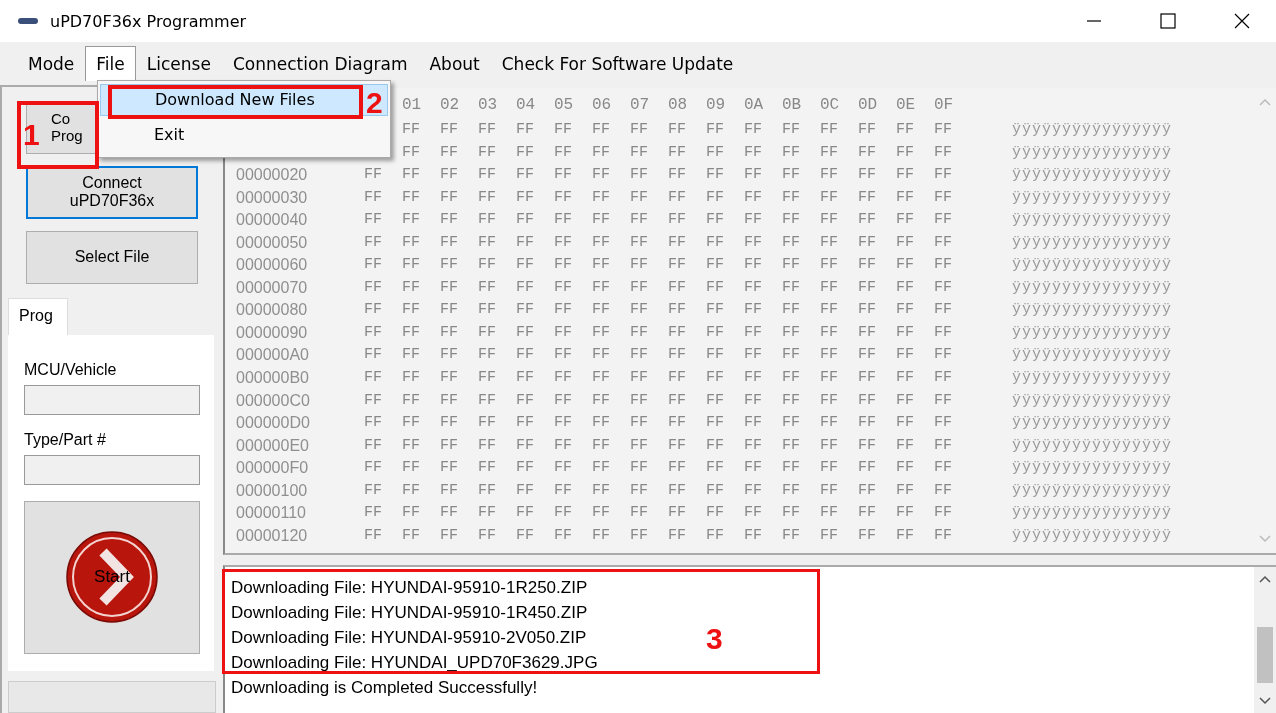 The image size is (1276, 713). What do you see at coordinates (792, 106) in the screenshot?
I see `column-header: 0B` at bounding box center [792, 106].